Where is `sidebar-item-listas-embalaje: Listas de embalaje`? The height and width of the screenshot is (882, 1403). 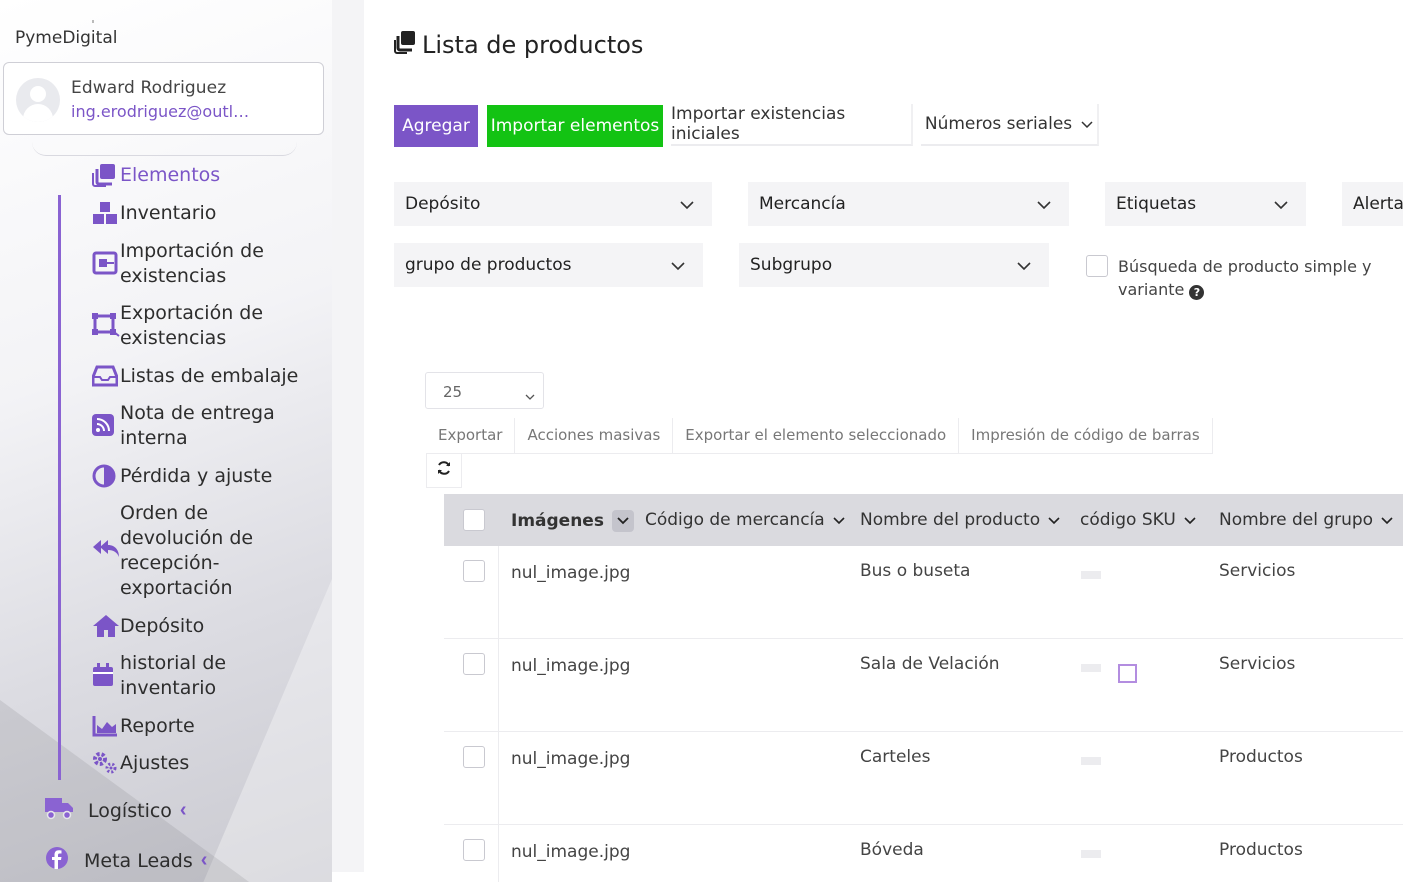 sidebar-item-listas-embalaje: Listas de embalaje is located at coordinates (196, 376).